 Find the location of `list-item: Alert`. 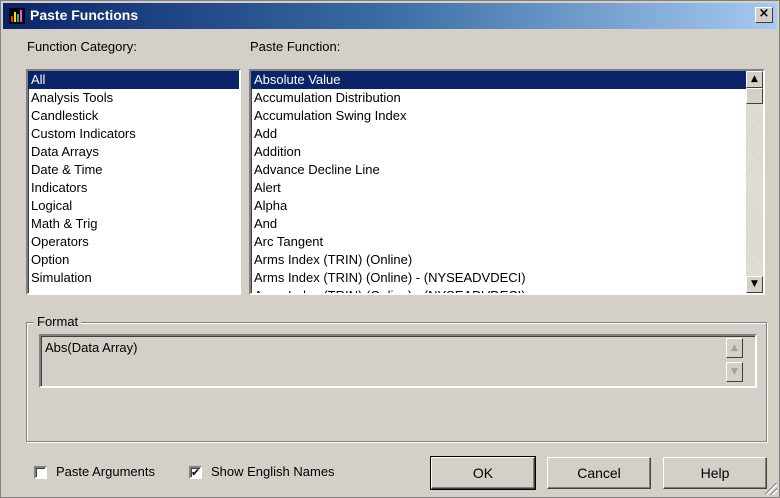

list-item: Alert is located at coordinates (498, 188).